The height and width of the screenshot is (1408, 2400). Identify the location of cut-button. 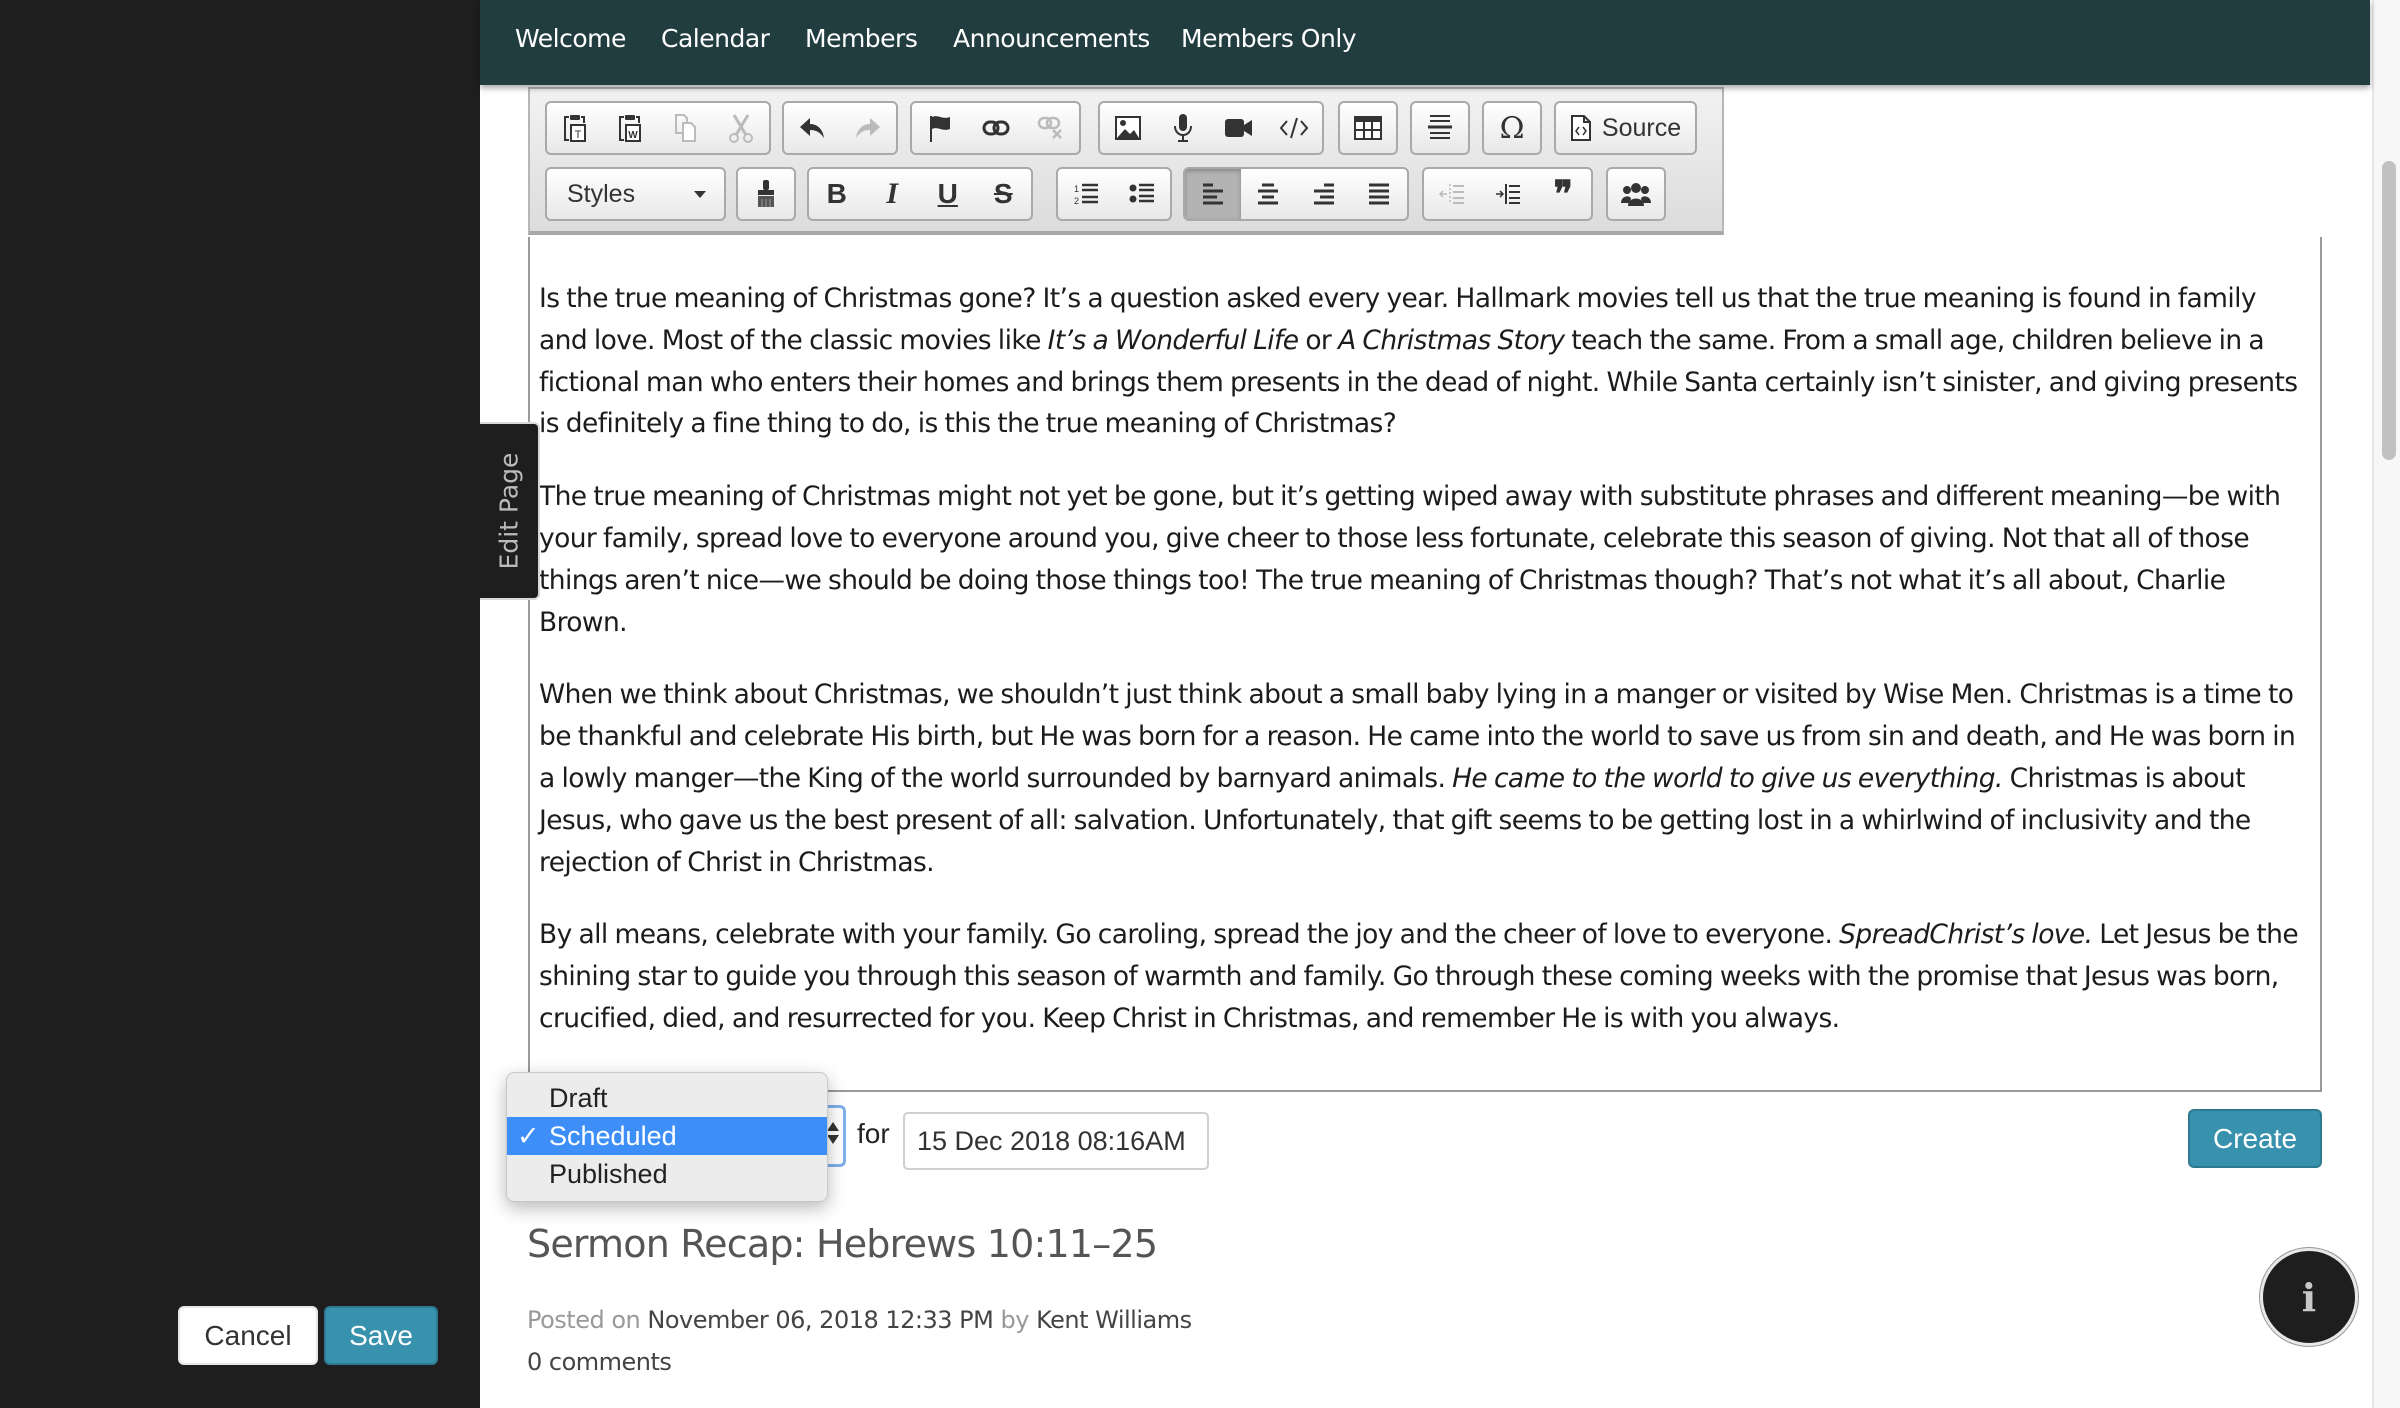
(742, 128).